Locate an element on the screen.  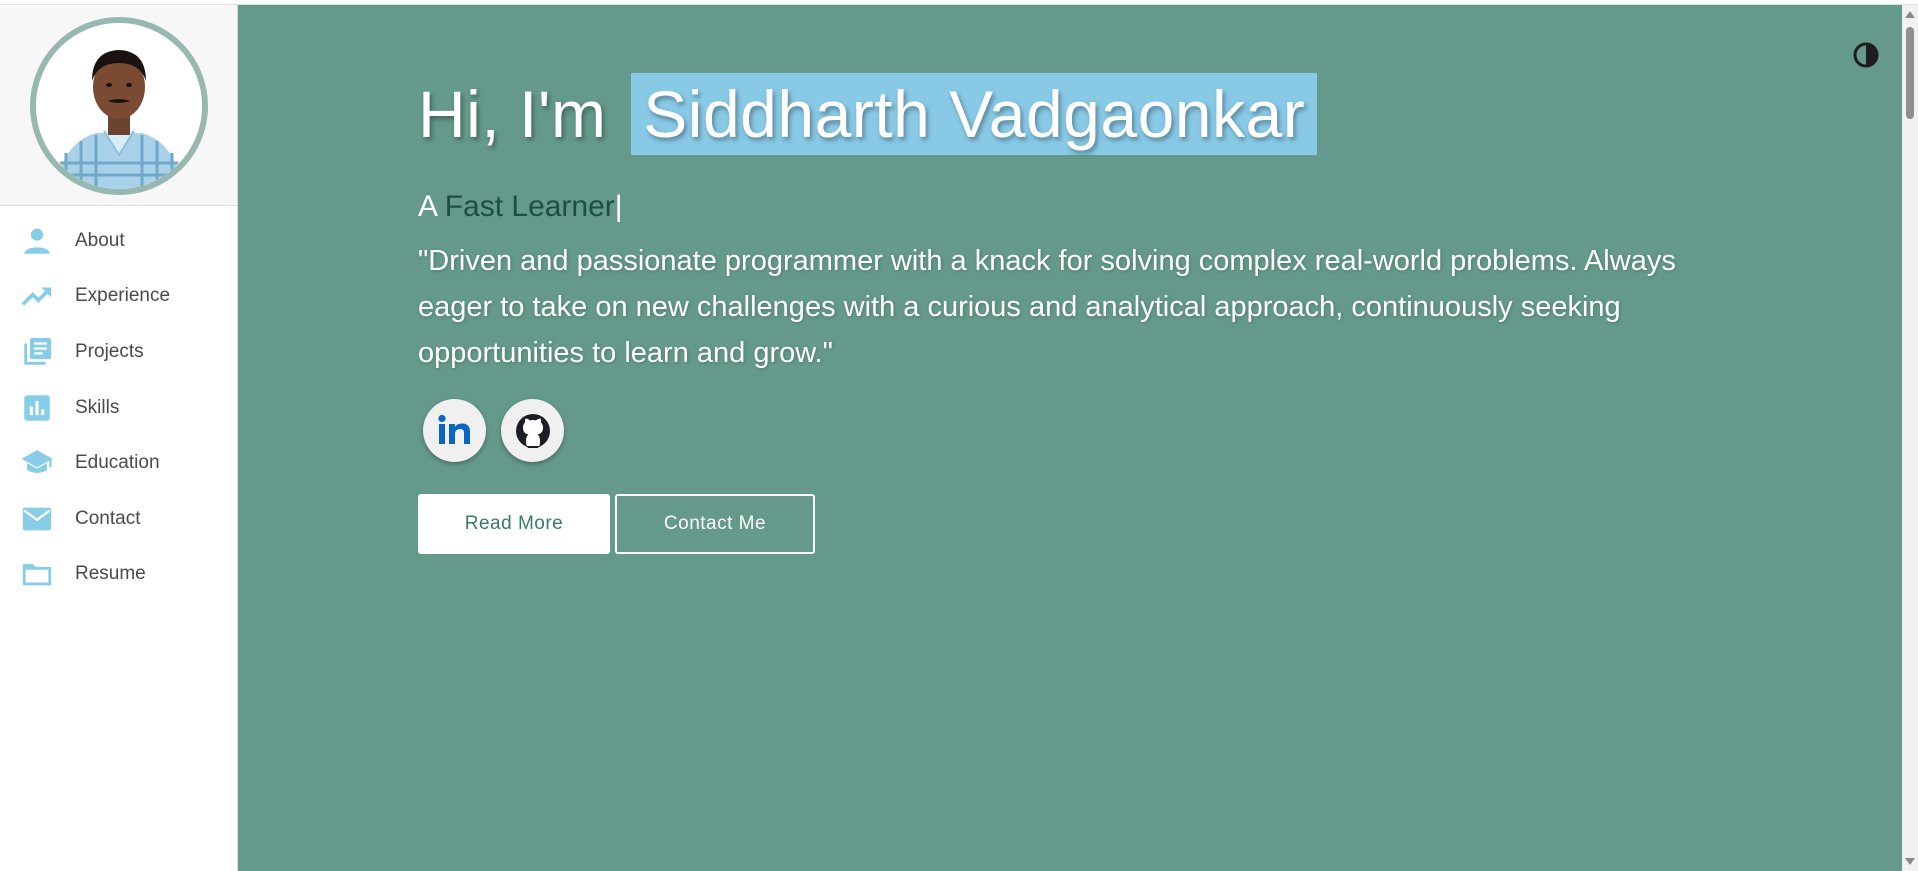
read-more-button: Read More is located at coordinates (514, 524).